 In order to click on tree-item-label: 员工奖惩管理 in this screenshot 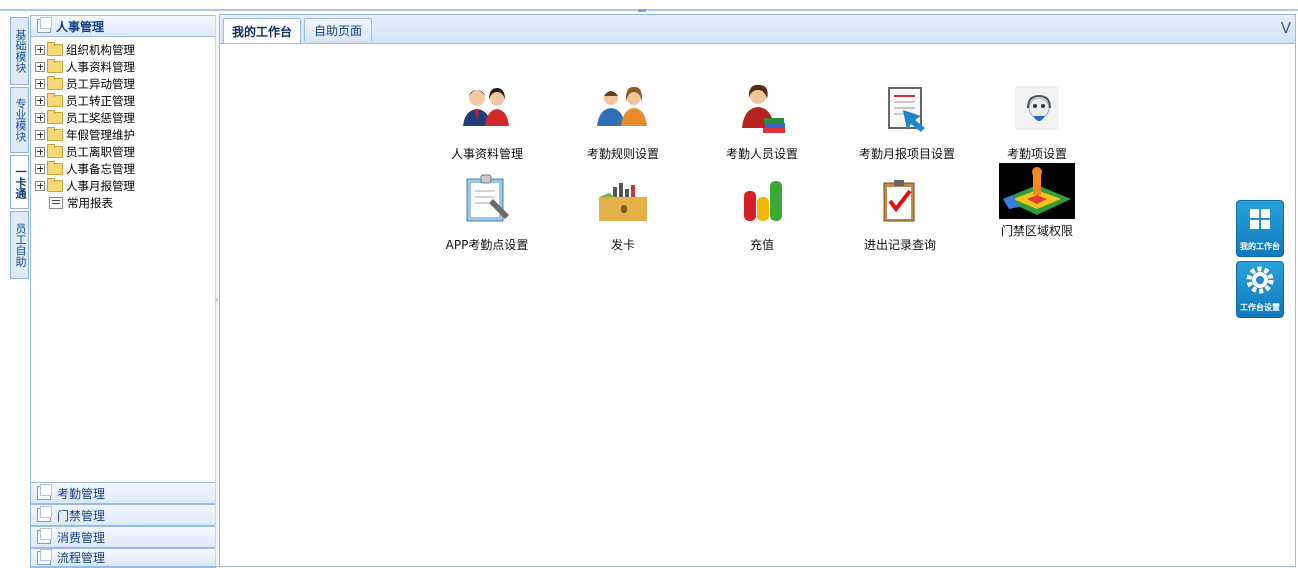, I will do `click(100, 117)`.